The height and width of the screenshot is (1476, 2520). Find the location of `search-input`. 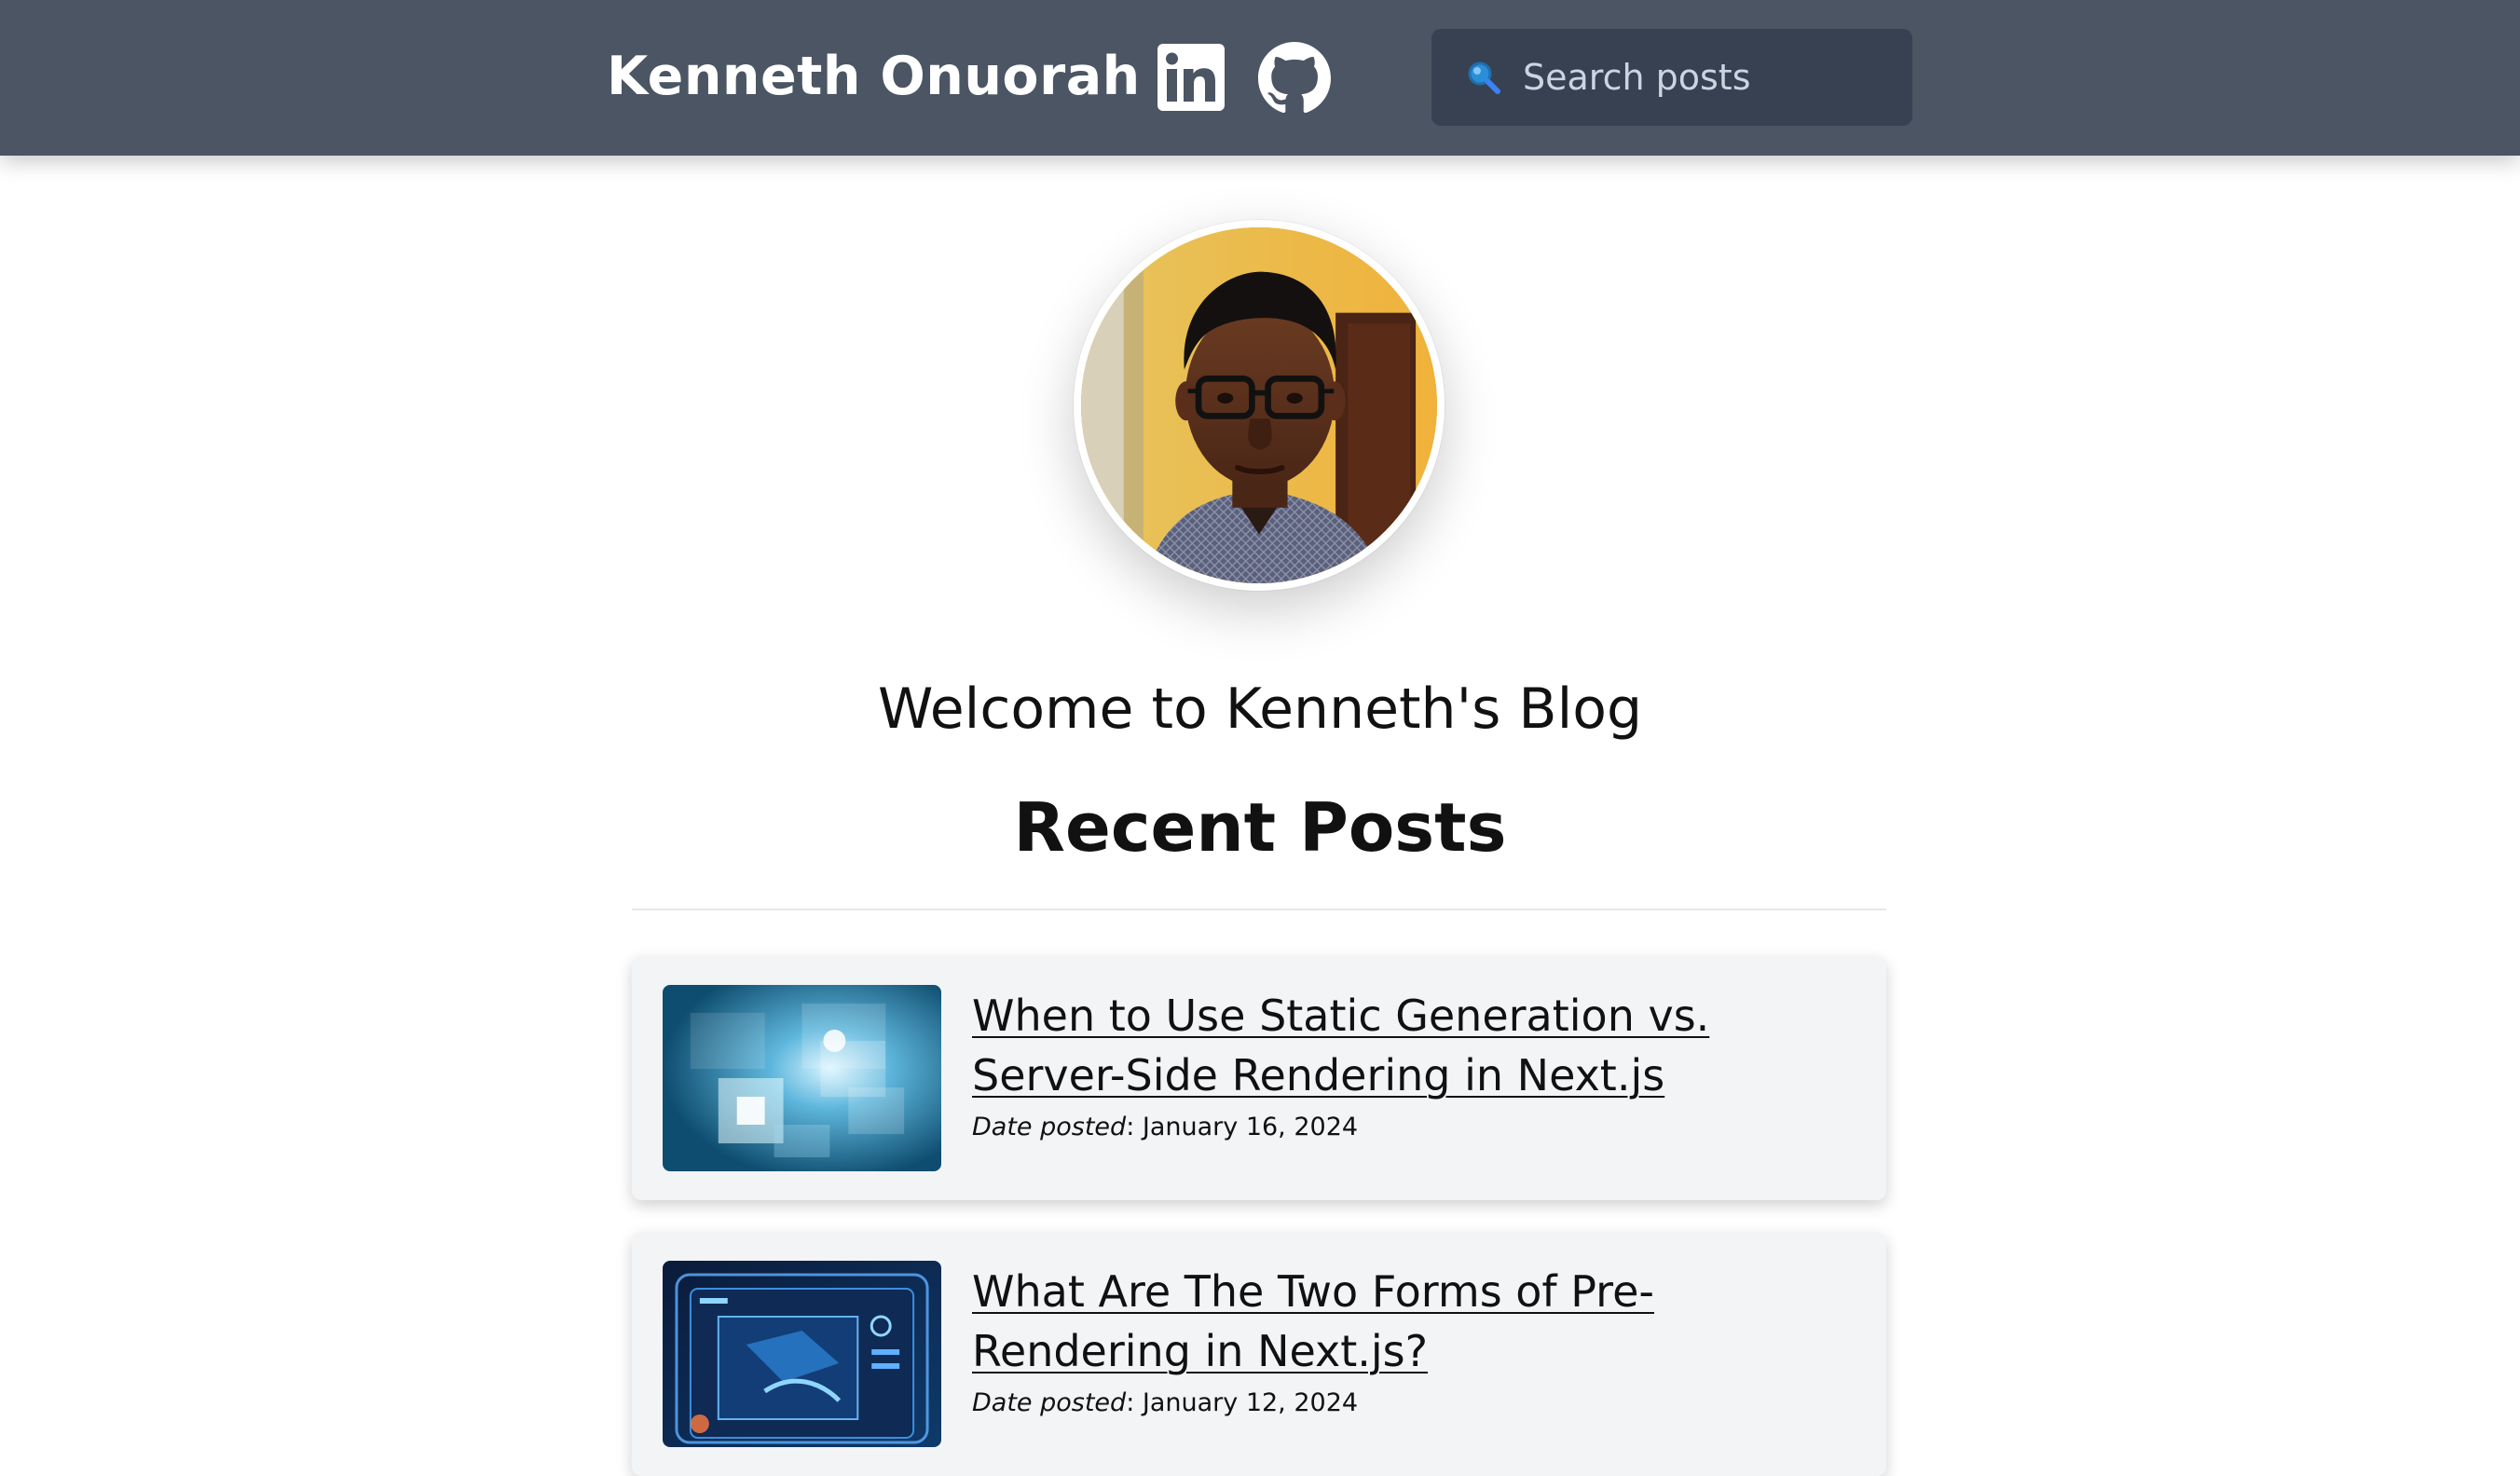

search-input is located at coordinates (1718, 77).